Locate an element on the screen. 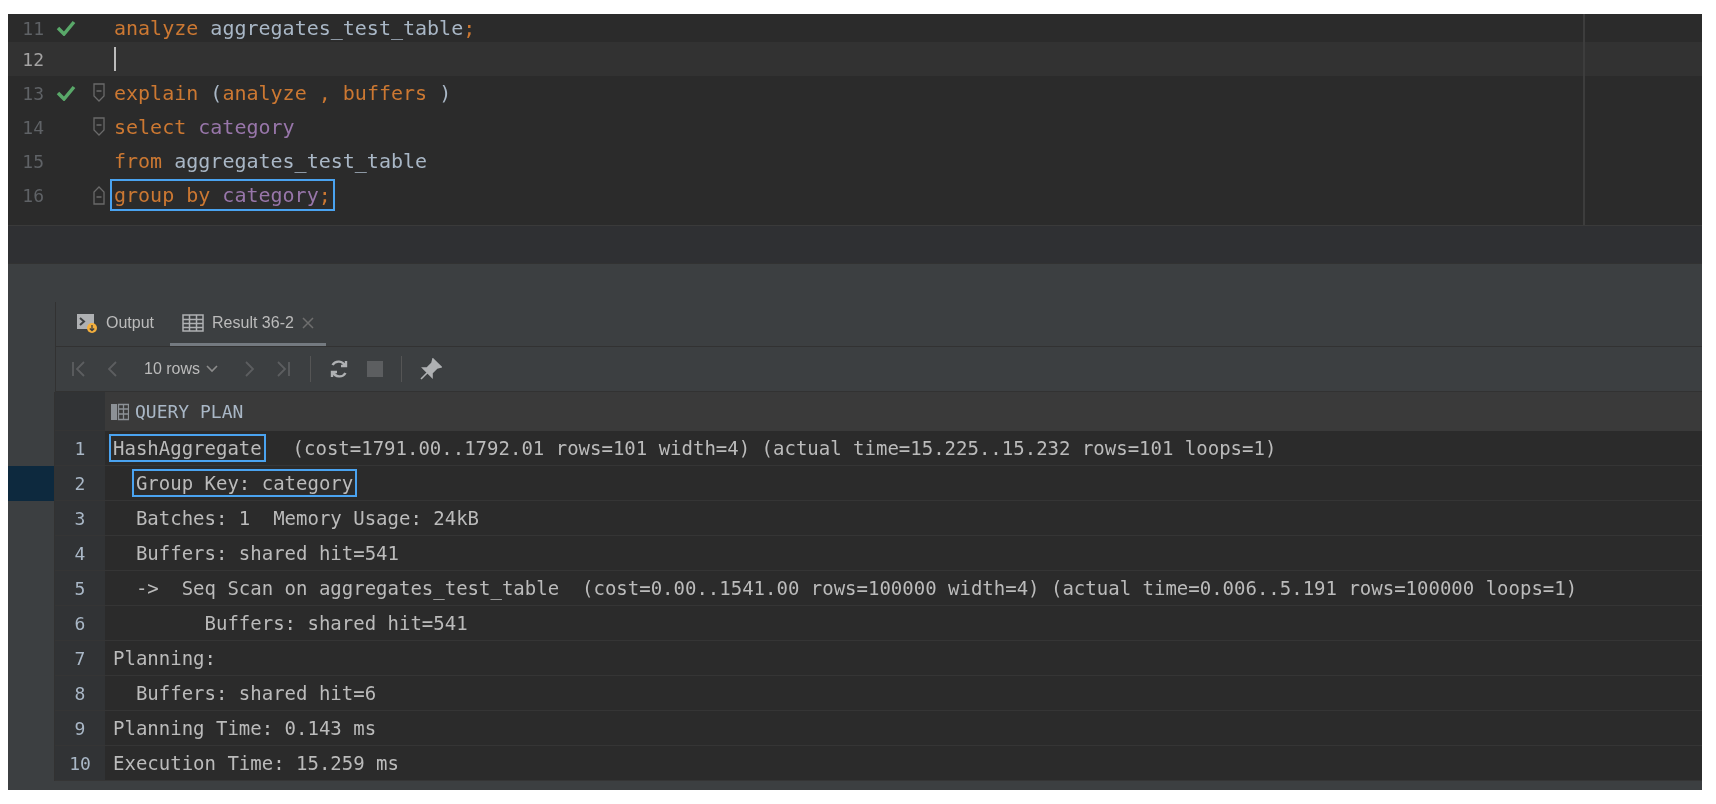 Image resolution: width=1716 pixels, height=804 pixels. line-number: 15 is located at coordinates (32, 161).